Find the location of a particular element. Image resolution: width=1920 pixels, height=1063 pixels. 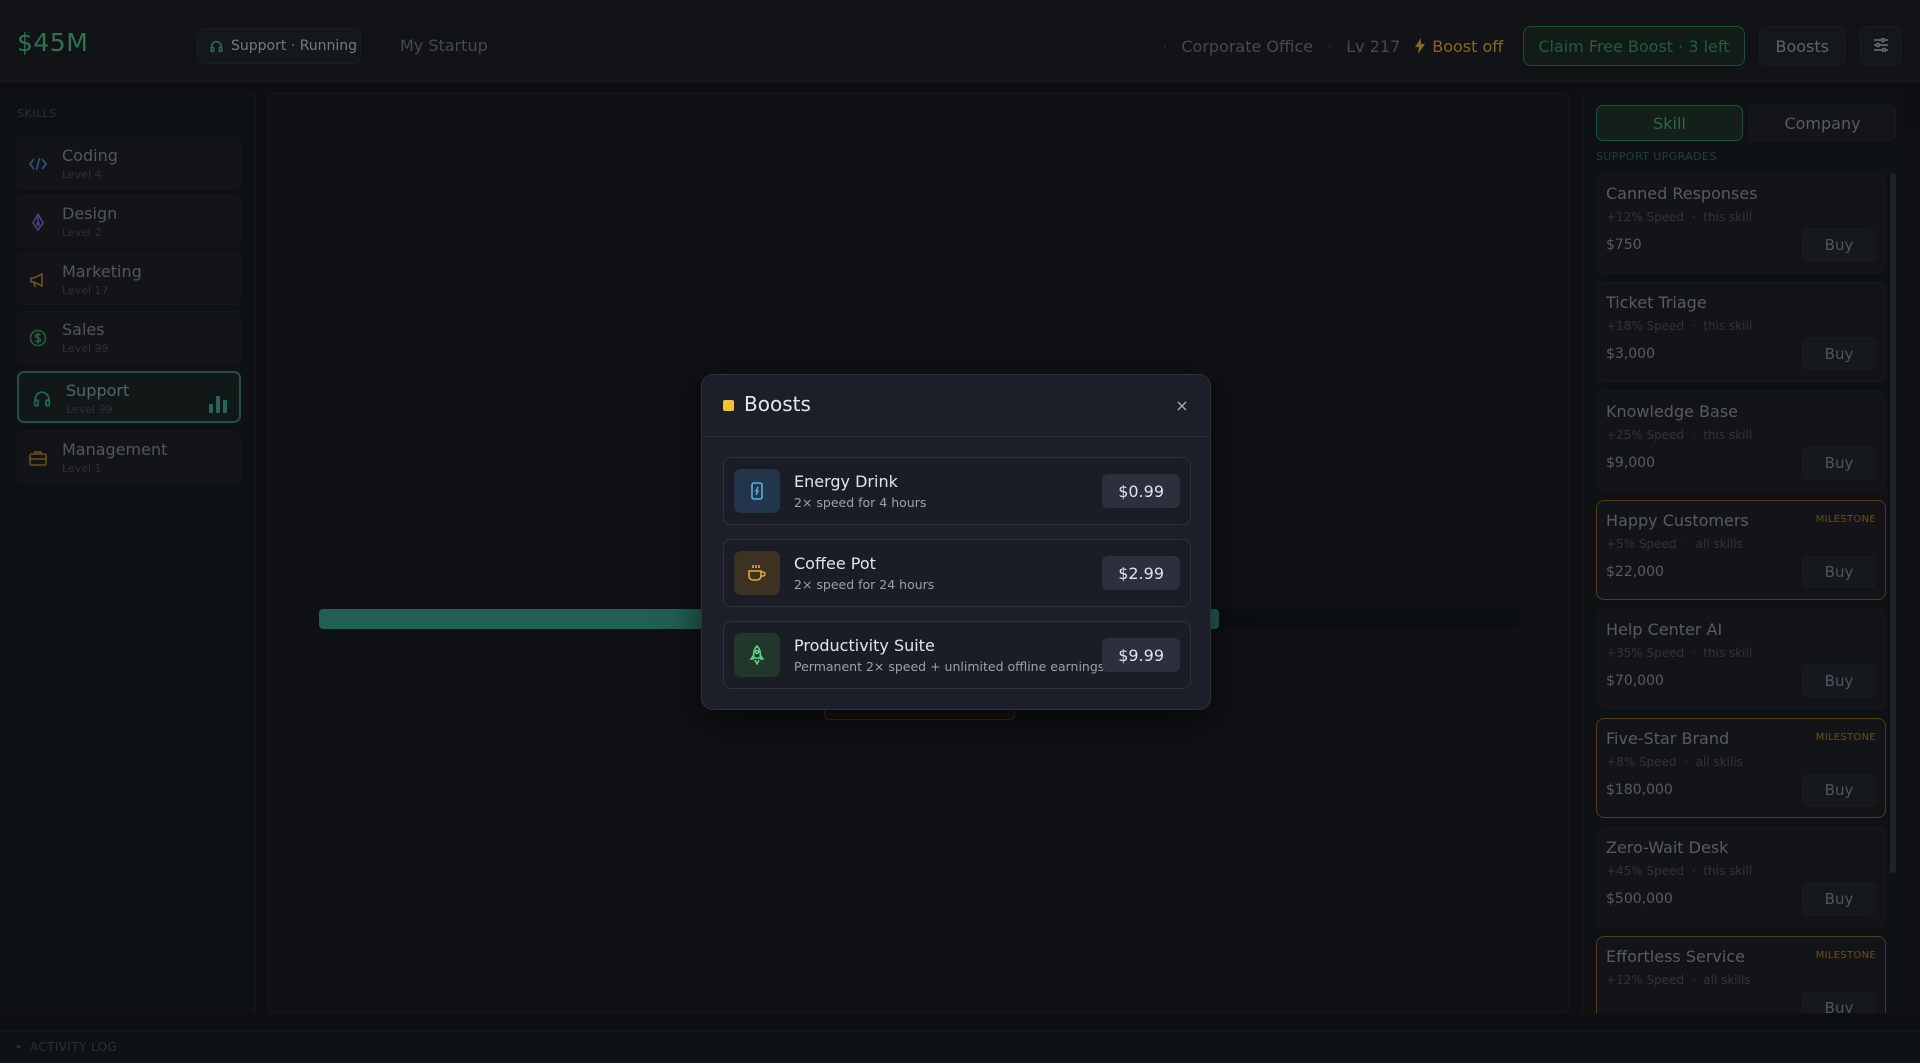

boost-description: 2× speed for 24 hours is located at coordinates (864, 584).